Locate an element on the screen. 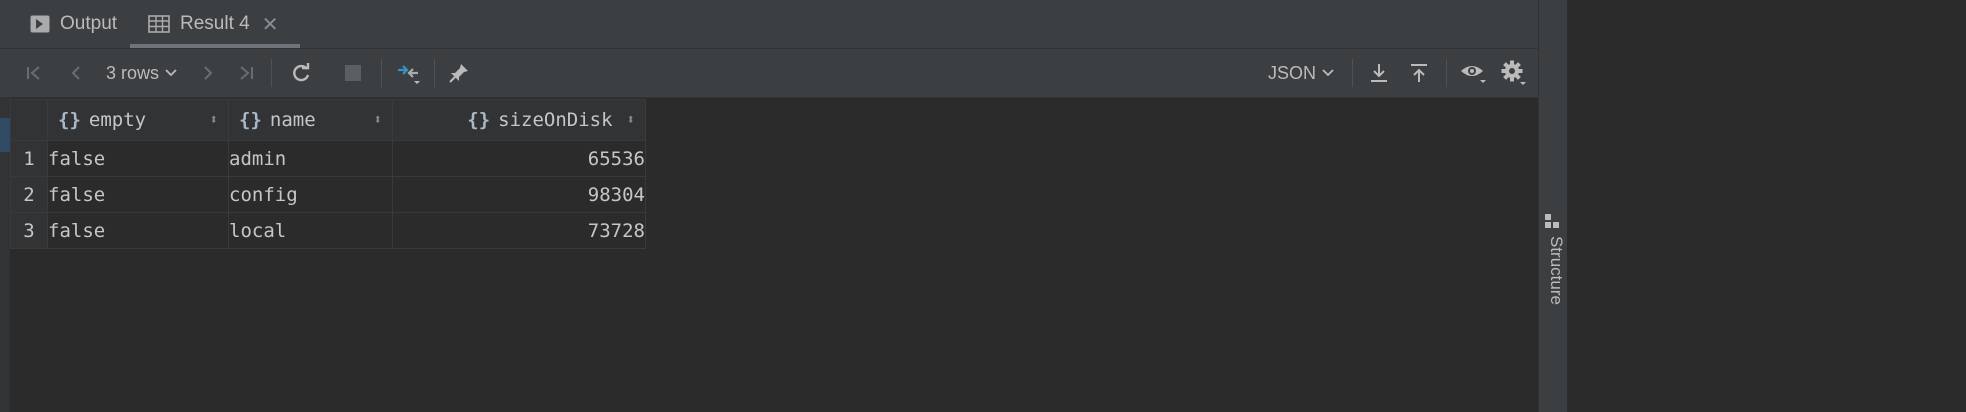 This screenshot has width=1966, height=412. close-icon: ✕ is located at coordinates (270, 24).